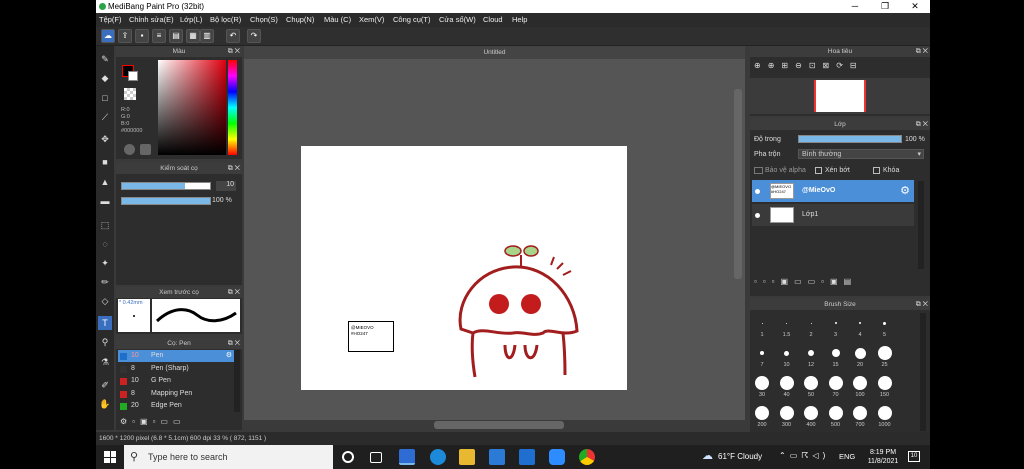 This screenshot has width=1024, height=469. Describe the element at coordinates (105, 263) in the screenshot. I see `magic-wand-icon: ✦` at that location.